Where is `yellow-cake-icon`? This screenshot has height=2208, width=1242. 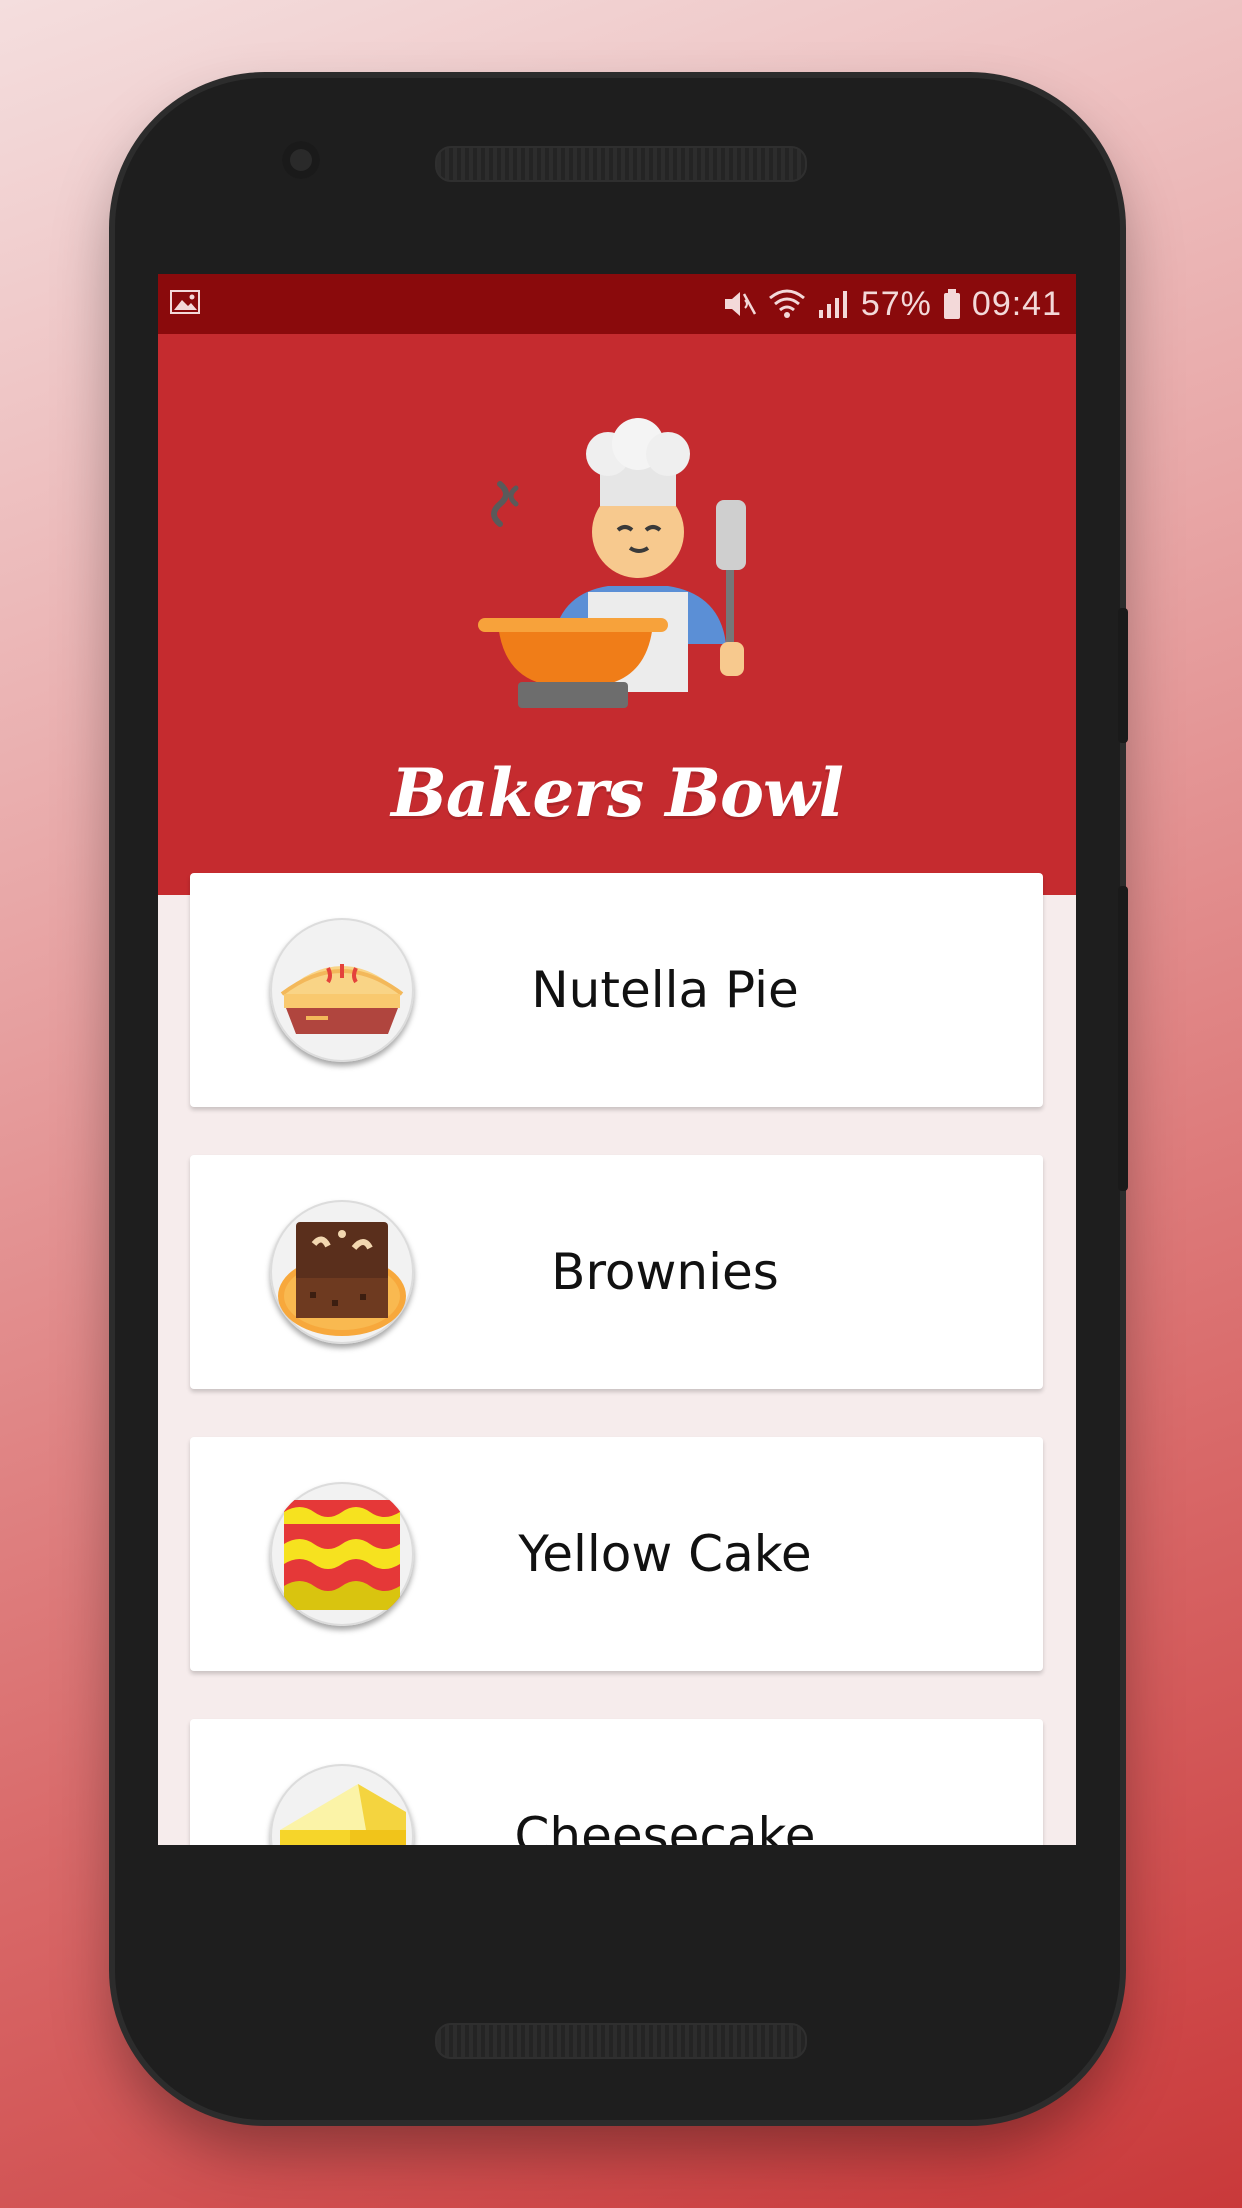
yellow-cake-icon is located at coordinates (342, 1554).